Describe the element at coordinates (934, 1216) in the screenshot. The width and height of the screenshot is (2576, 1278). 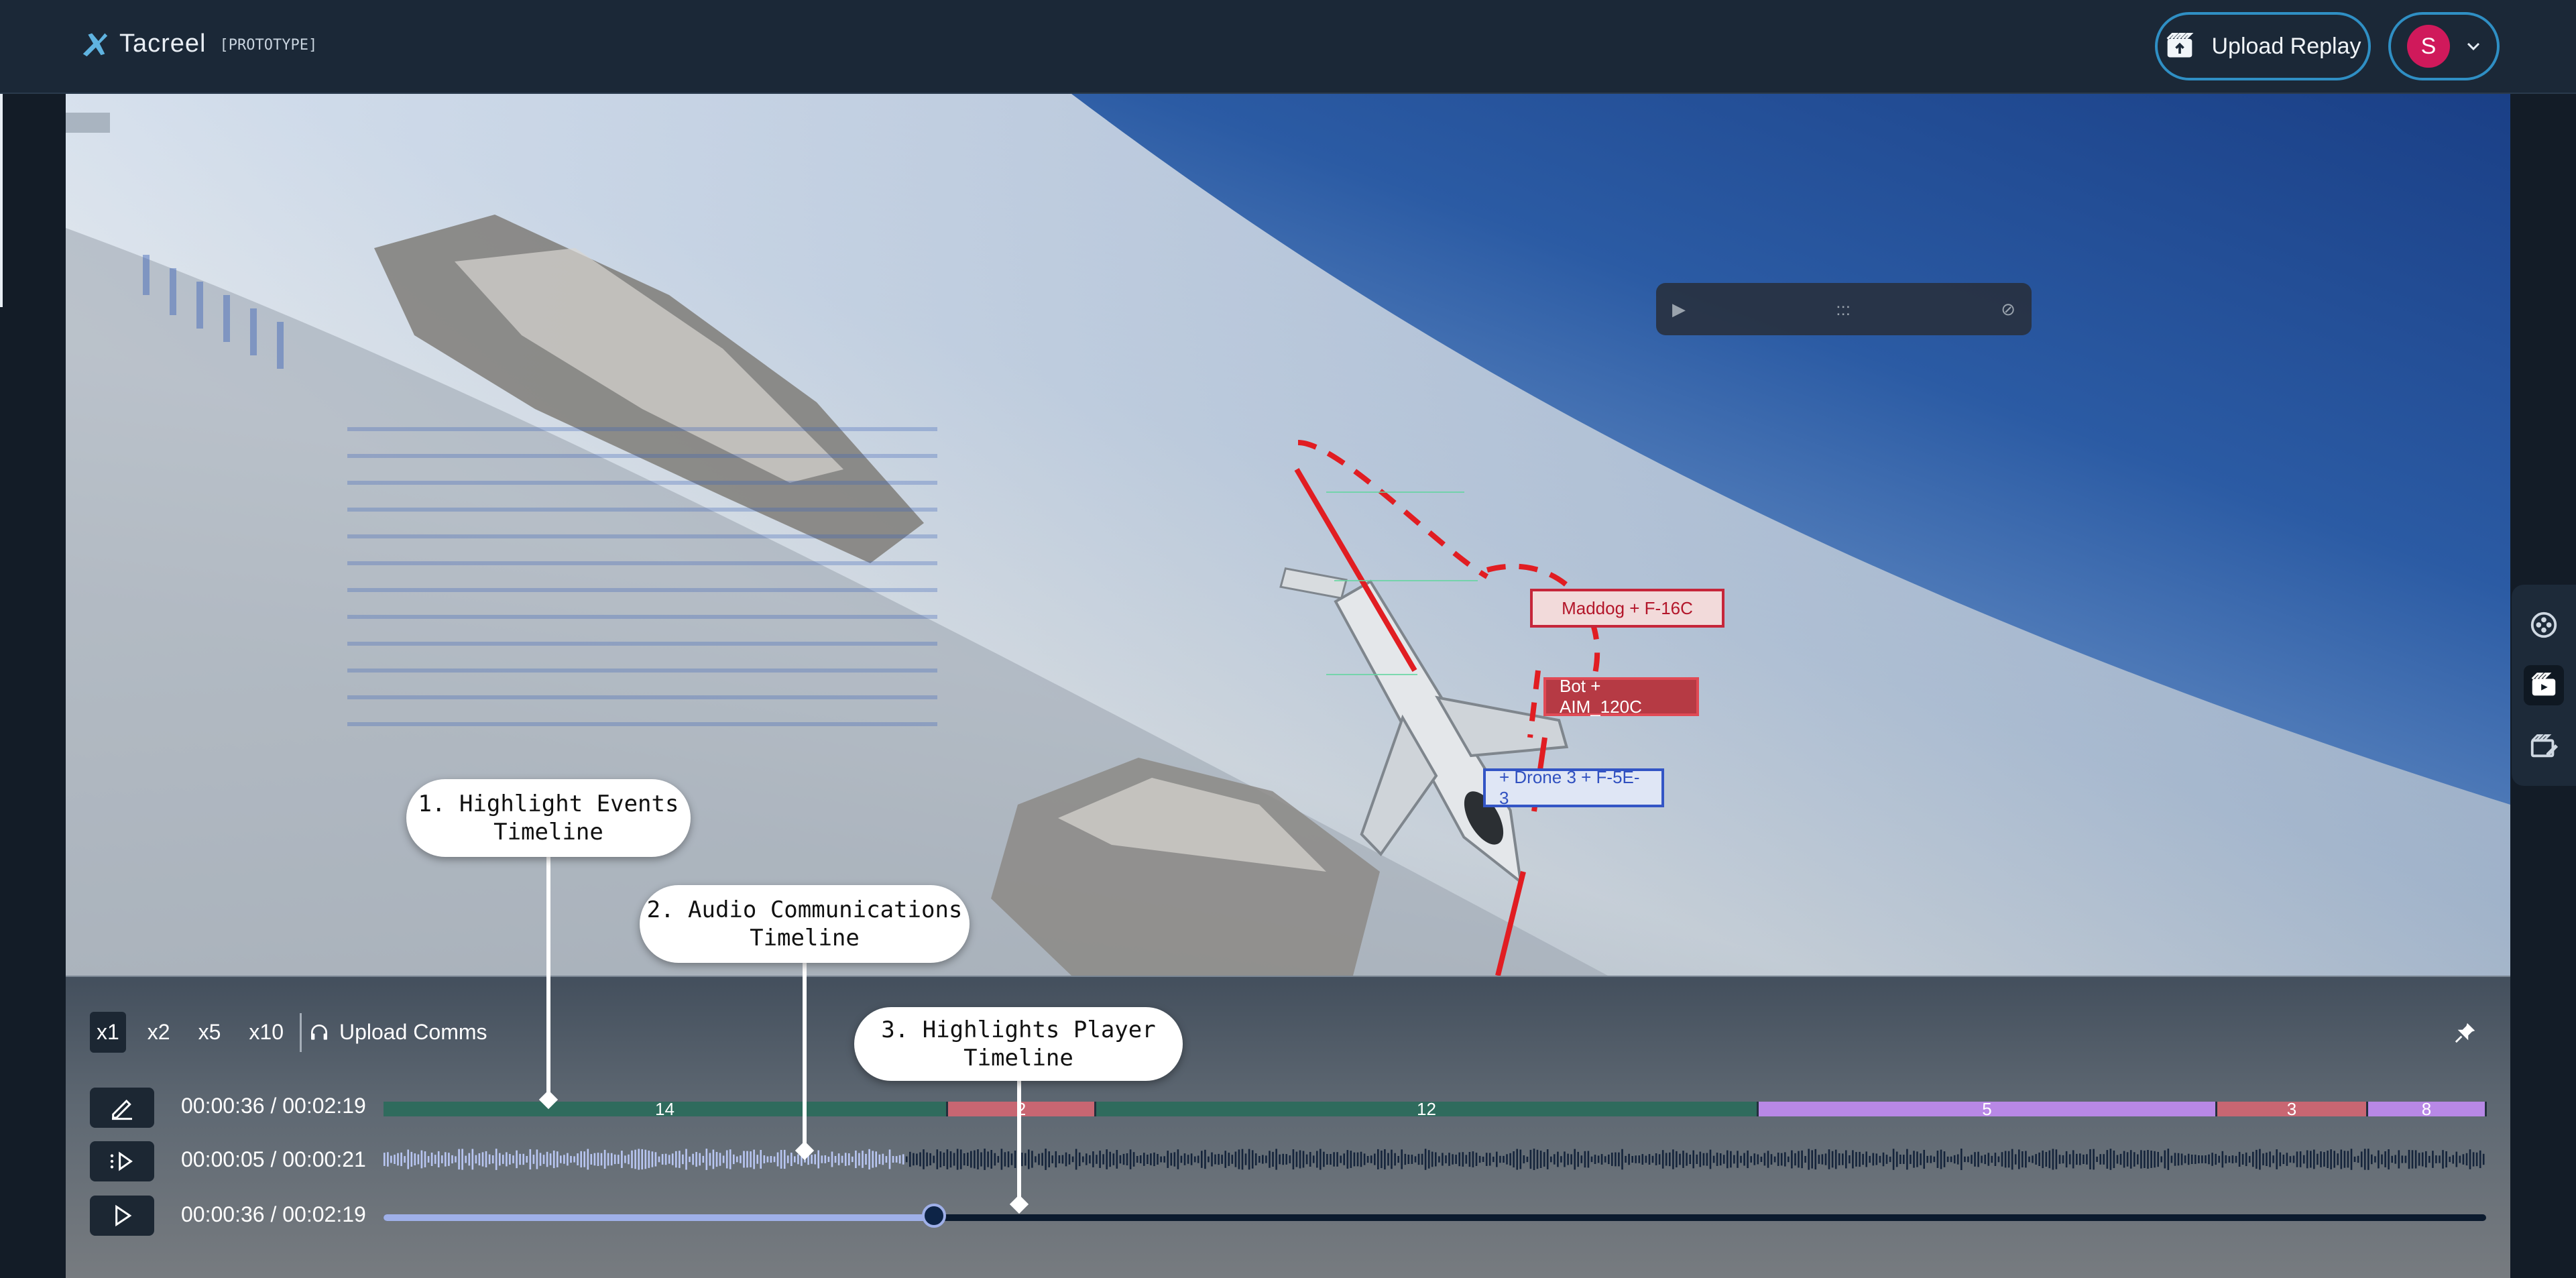
I see `player-scrub-handle` at that location.